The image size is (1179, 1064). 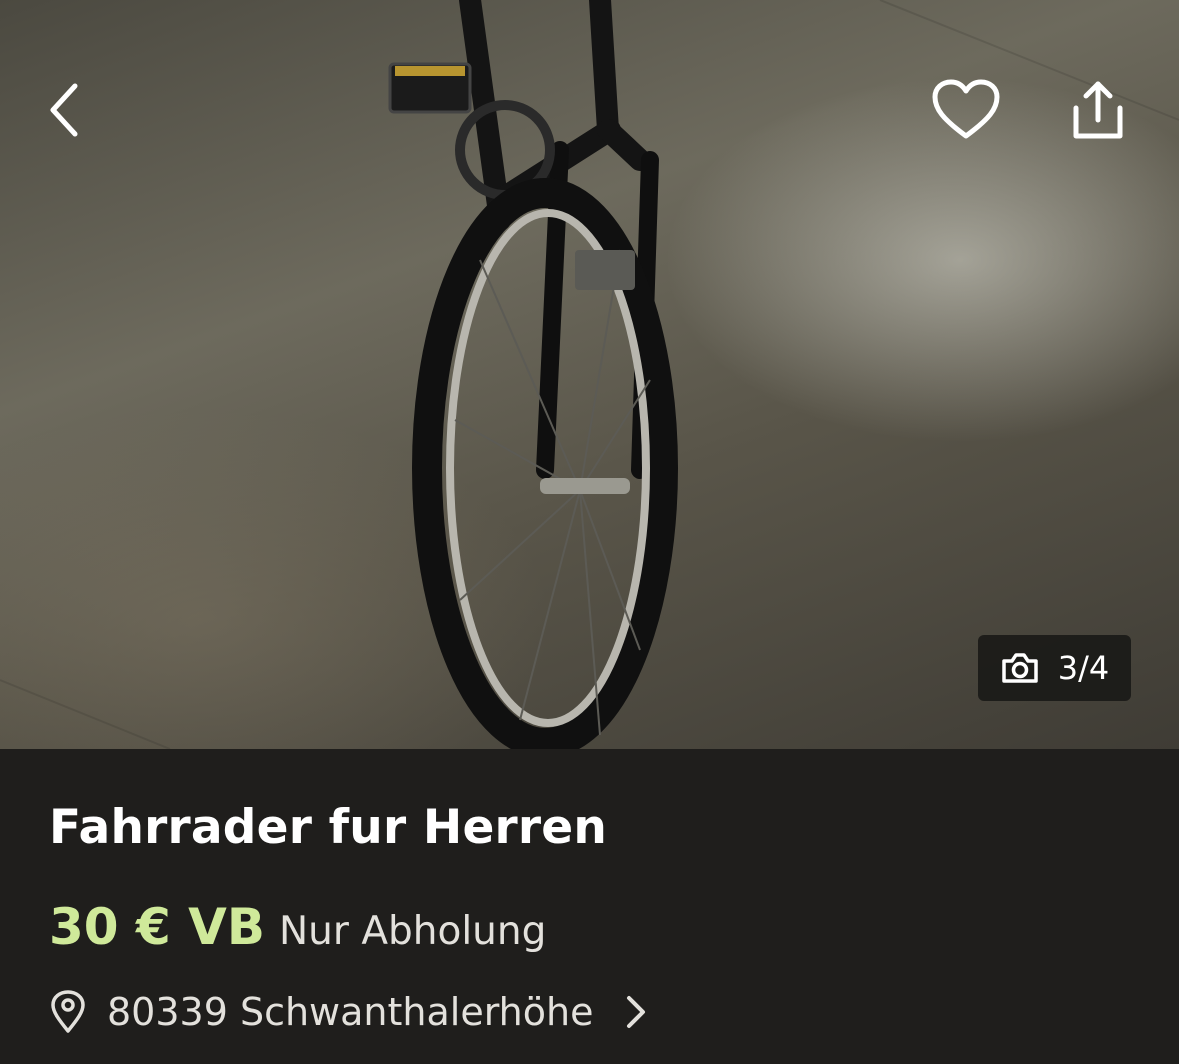 I want to click on favorite-button, so click(x=966, y=110).